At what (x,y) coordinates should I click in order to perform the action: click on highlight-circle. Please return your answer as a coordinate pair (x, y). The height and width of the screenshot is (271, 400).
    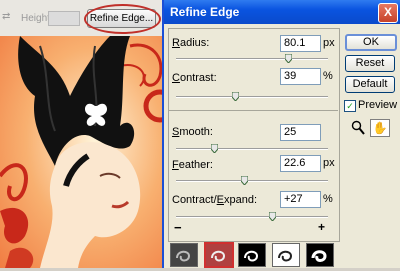
    Looking at the image, I should click on (122, 19).